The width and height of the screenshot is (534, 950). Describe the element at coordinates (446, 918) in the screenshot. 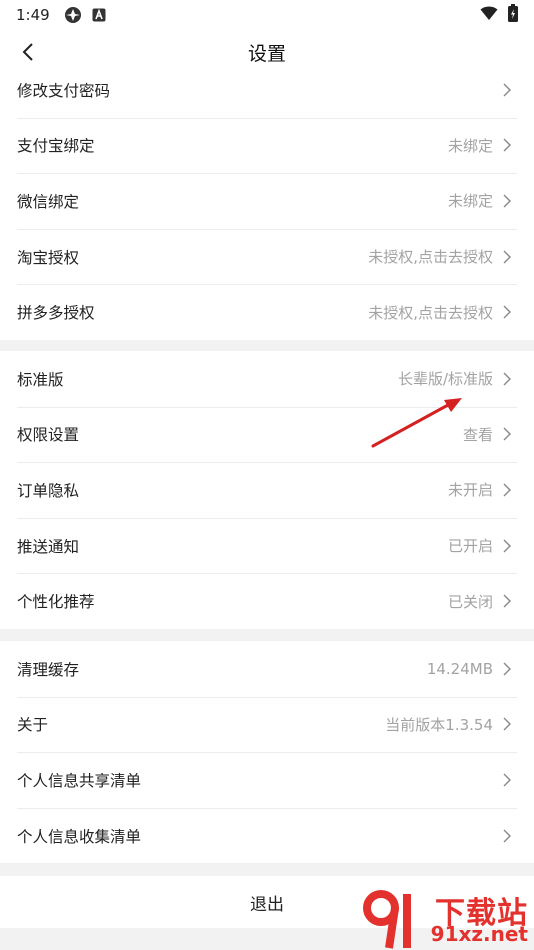

I see `watermark-logo: 下载站 91xz.net` at that location.